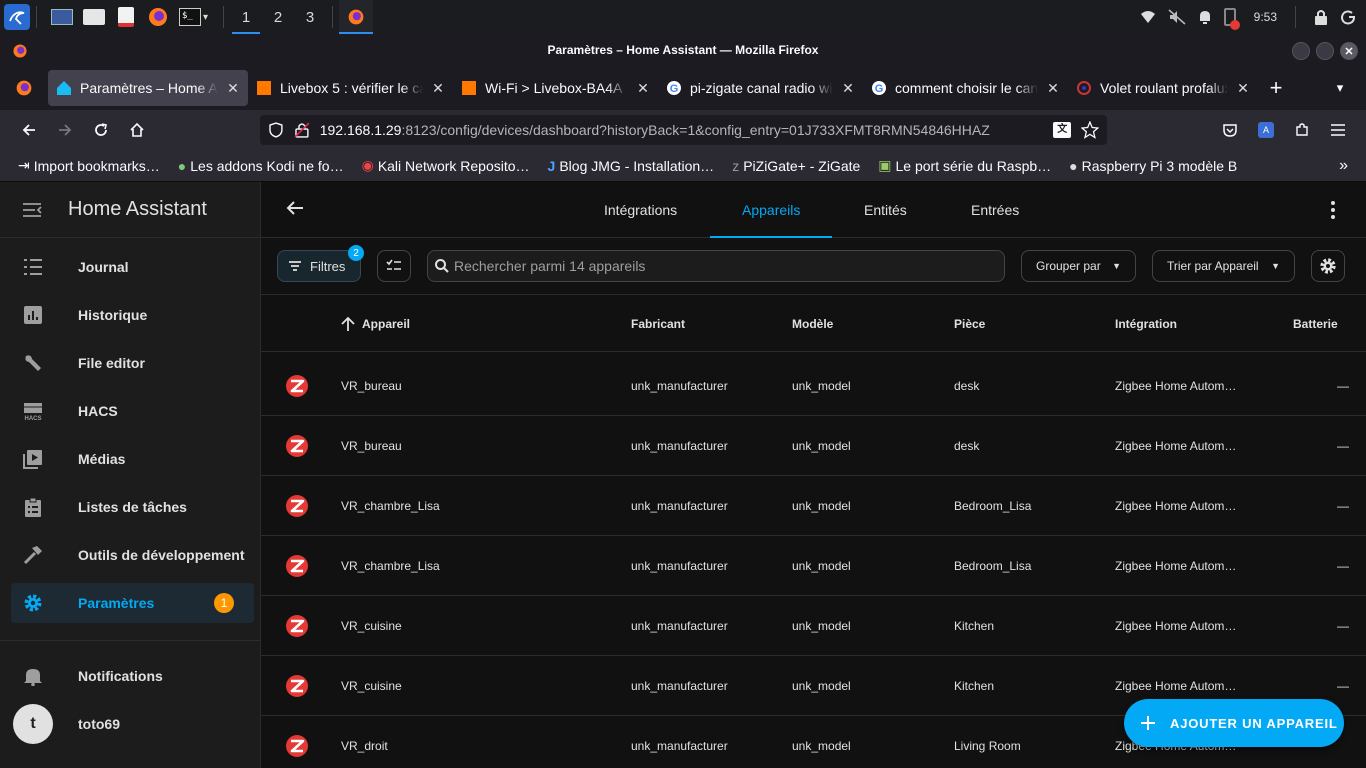 Image resolution: width=1366 pixels, height=768 pixels. What do you see at coordinates (132, 724) in the screenshot?
I see `sidebar-item-user: t toto69` at bounding box center [132, 724].